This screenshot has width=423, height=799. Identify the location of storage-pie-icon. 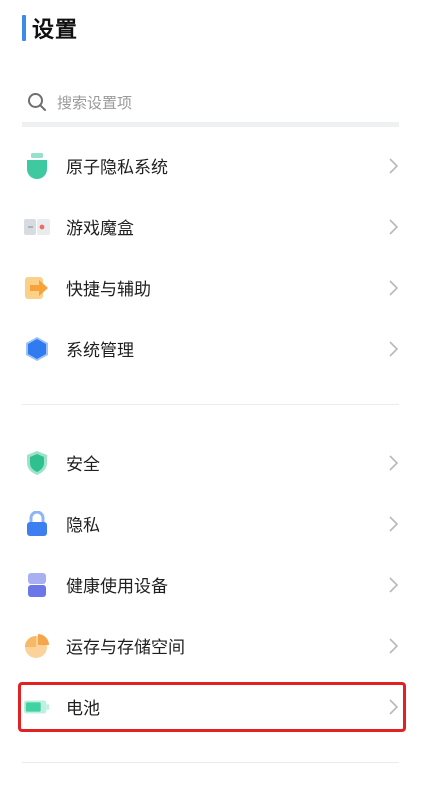
(37, 646).